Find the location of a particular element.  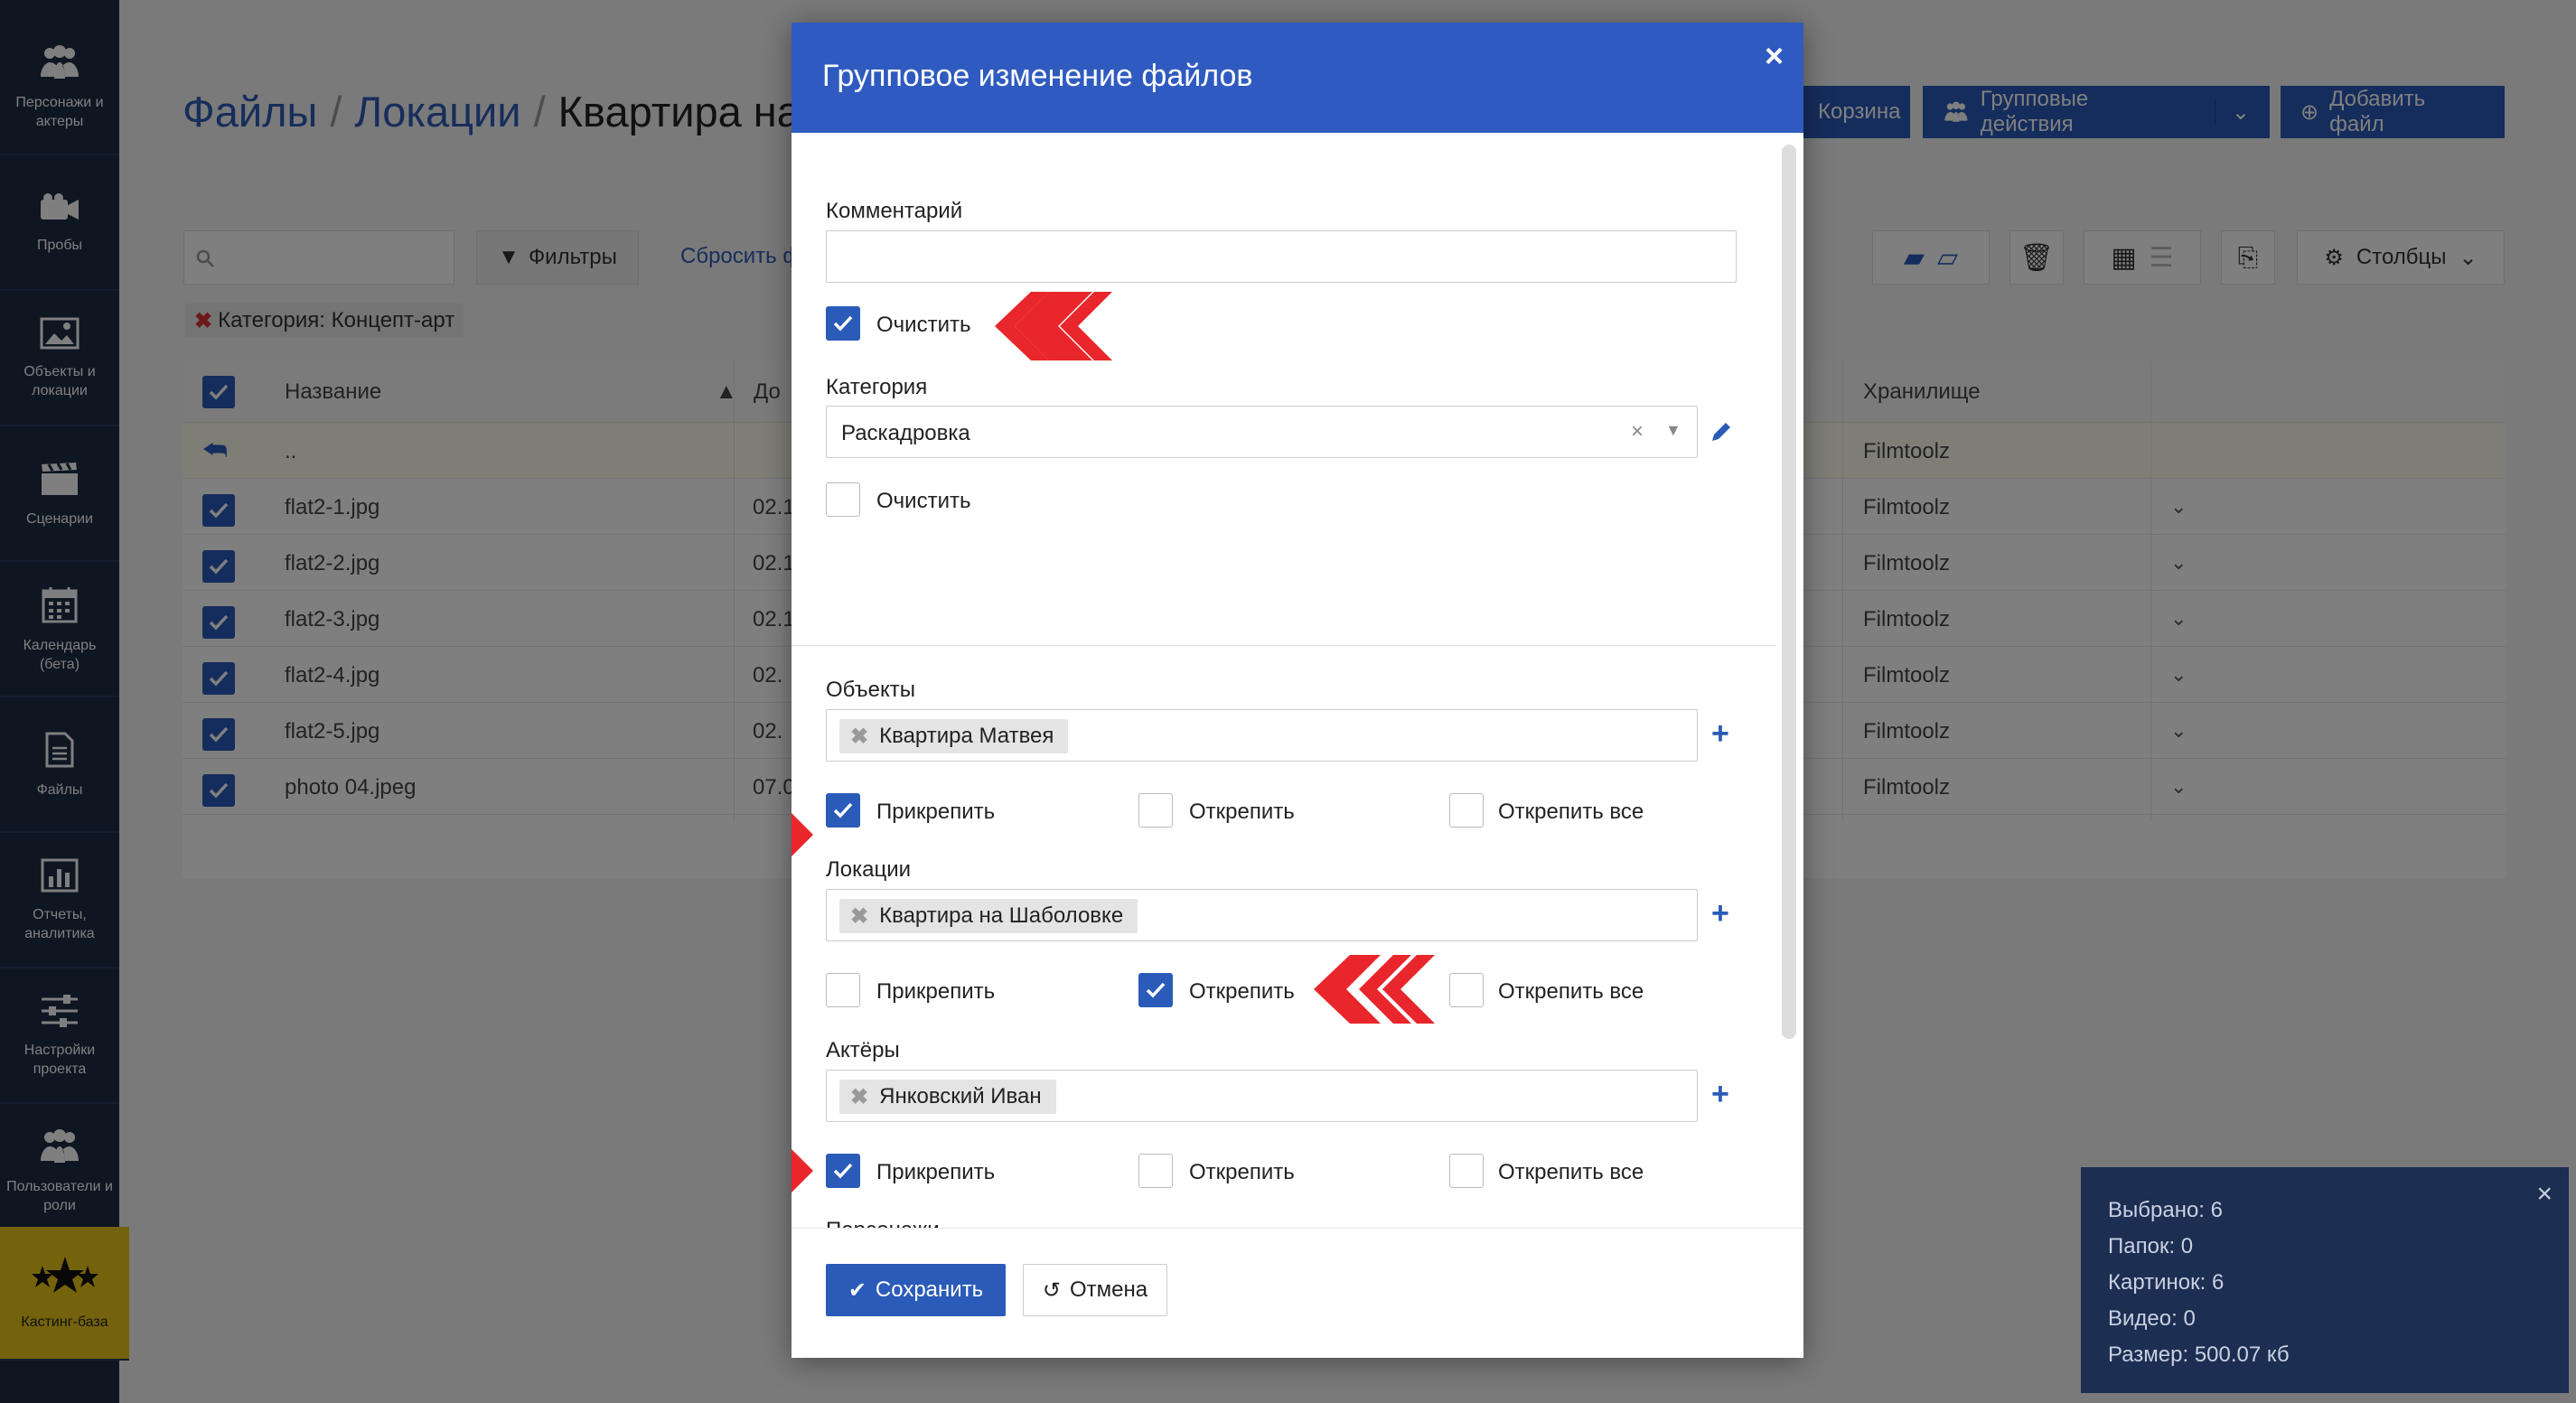

category-clear-checkbox is located at coordinates (843, 499).